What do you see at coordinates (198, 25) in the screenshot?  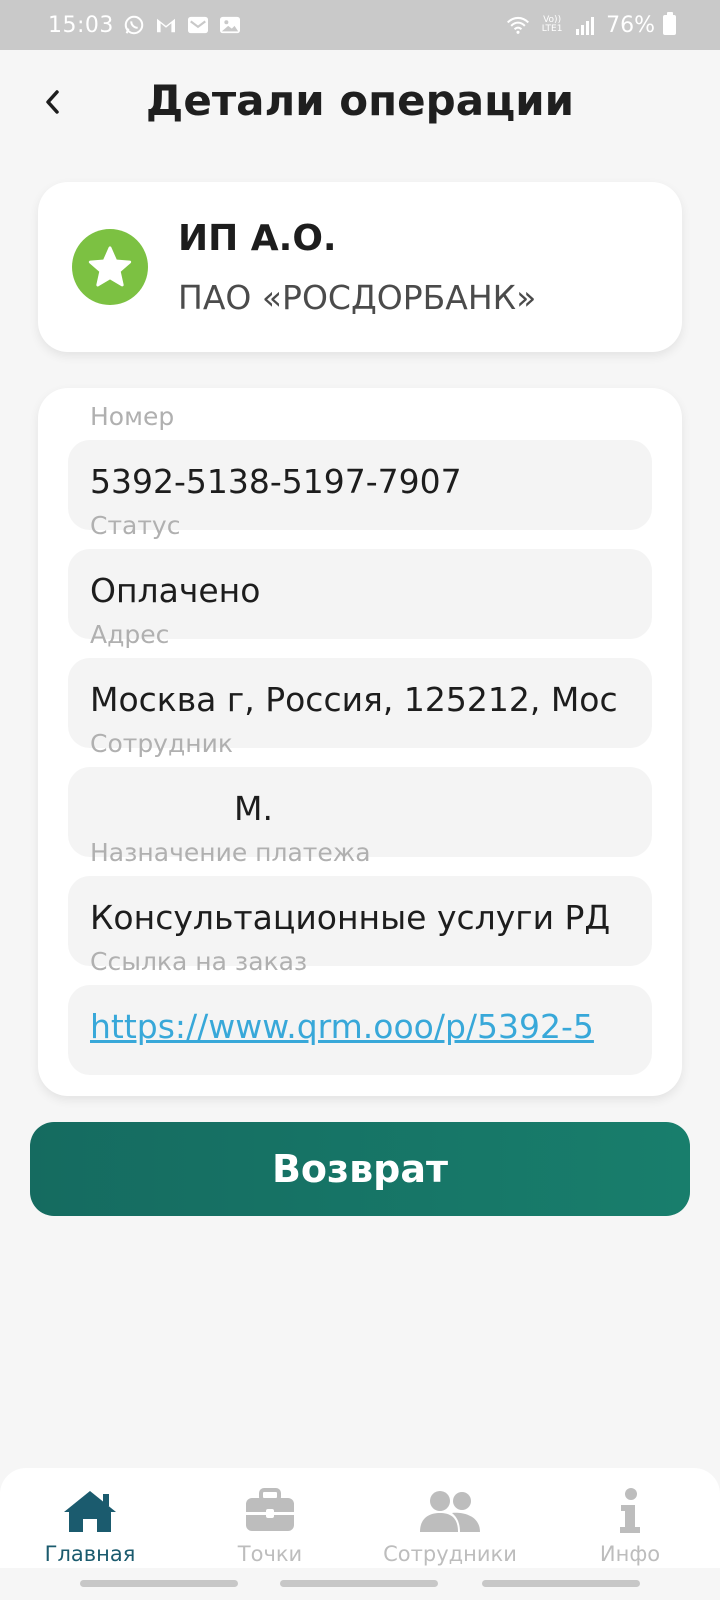 I see `mail-icon` at bounding box center [198, 25].